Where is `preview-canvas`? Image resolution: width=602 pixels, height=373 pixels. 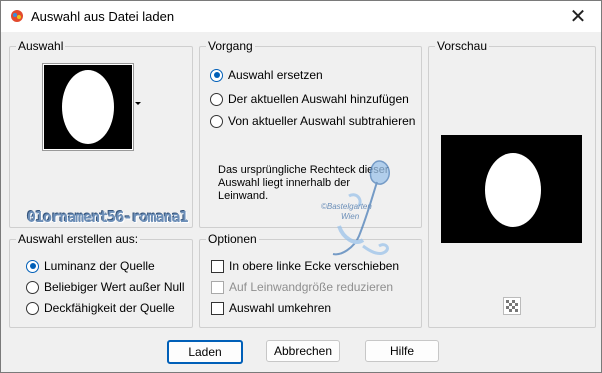 preview-canvas is located at coordinates (511, 189).